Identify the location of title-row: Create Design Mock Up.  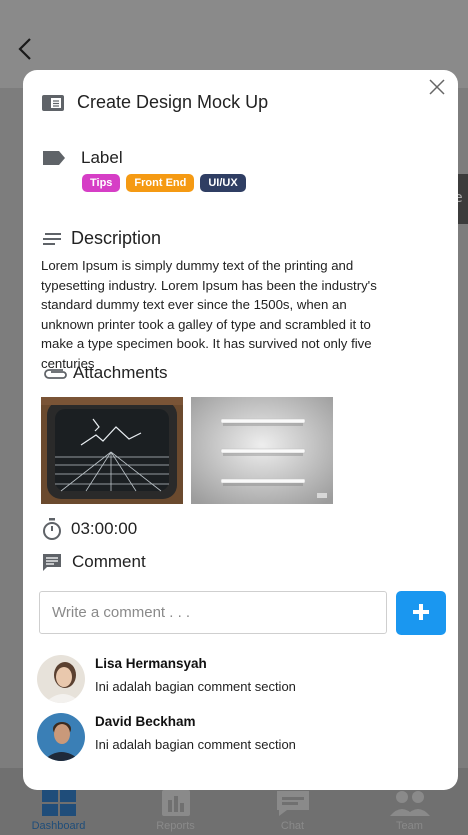
(154, 102).